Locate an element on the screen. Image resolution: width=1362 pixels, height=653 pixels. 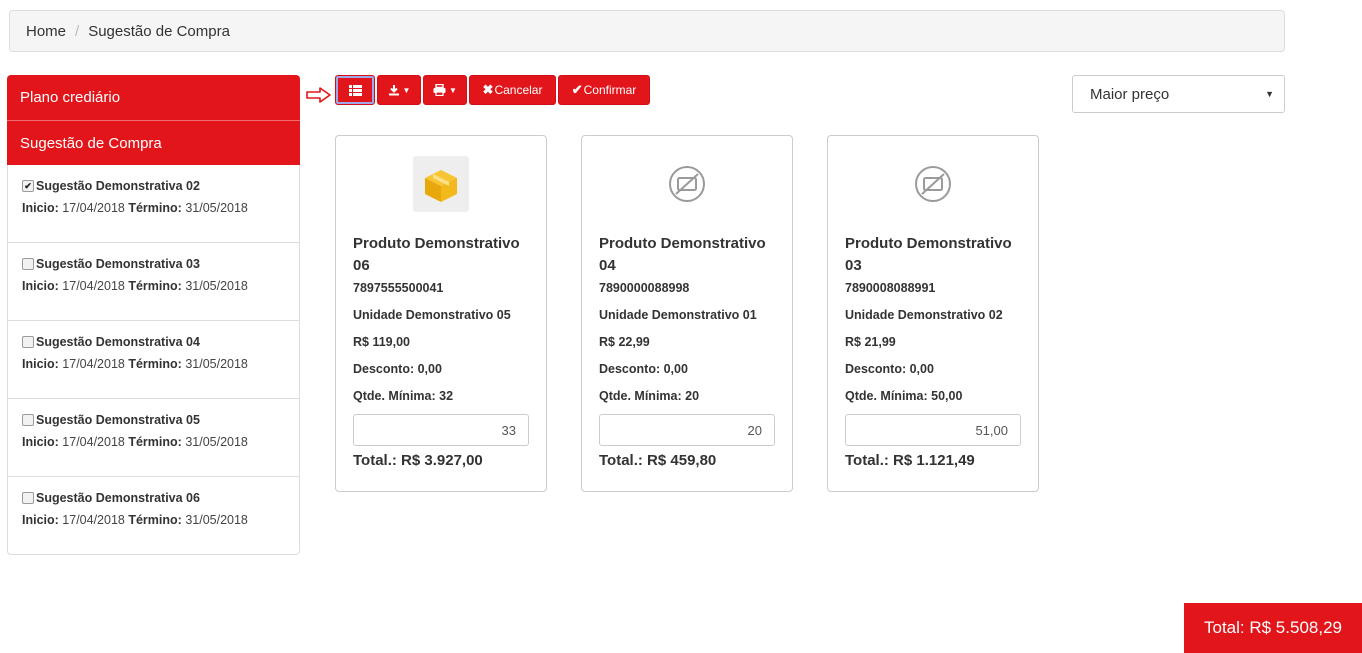
sort-select-value: Maior preço is located at coordinates (1130, 94).